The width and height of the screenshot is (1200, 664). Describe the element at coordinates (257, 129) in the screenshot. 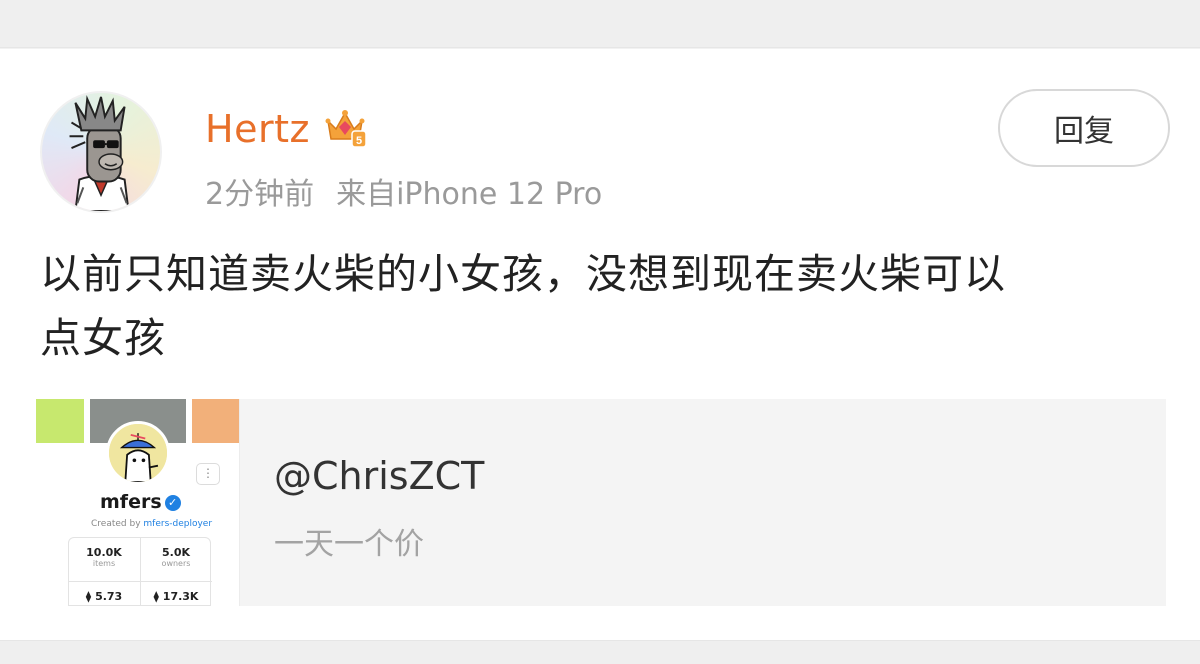

I see `username: Hertz` at that location.